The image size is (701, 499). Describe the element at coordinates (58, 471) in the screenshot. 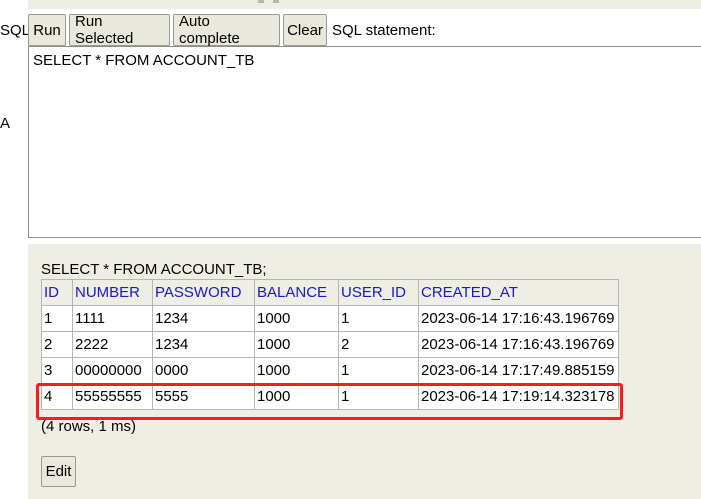

I see `edit-button: Edit` at that location.